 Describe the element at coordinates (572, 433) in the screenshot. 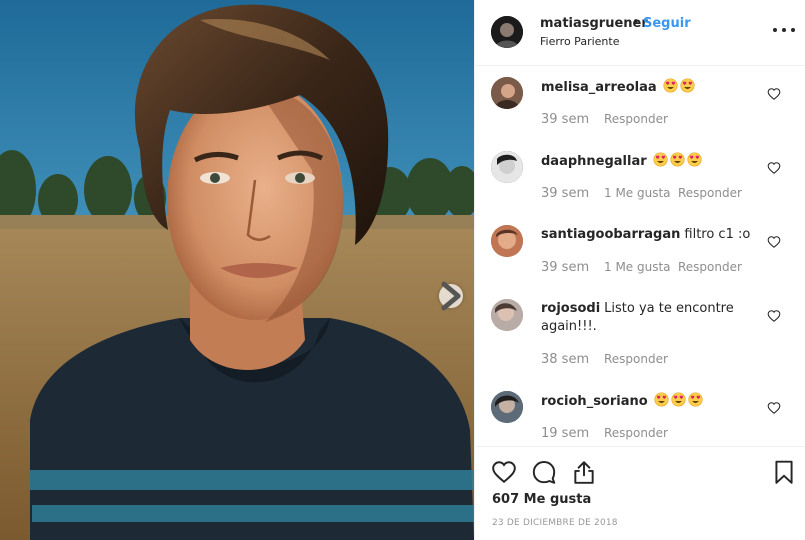

I see `comment-time: 19 sem` at that location.